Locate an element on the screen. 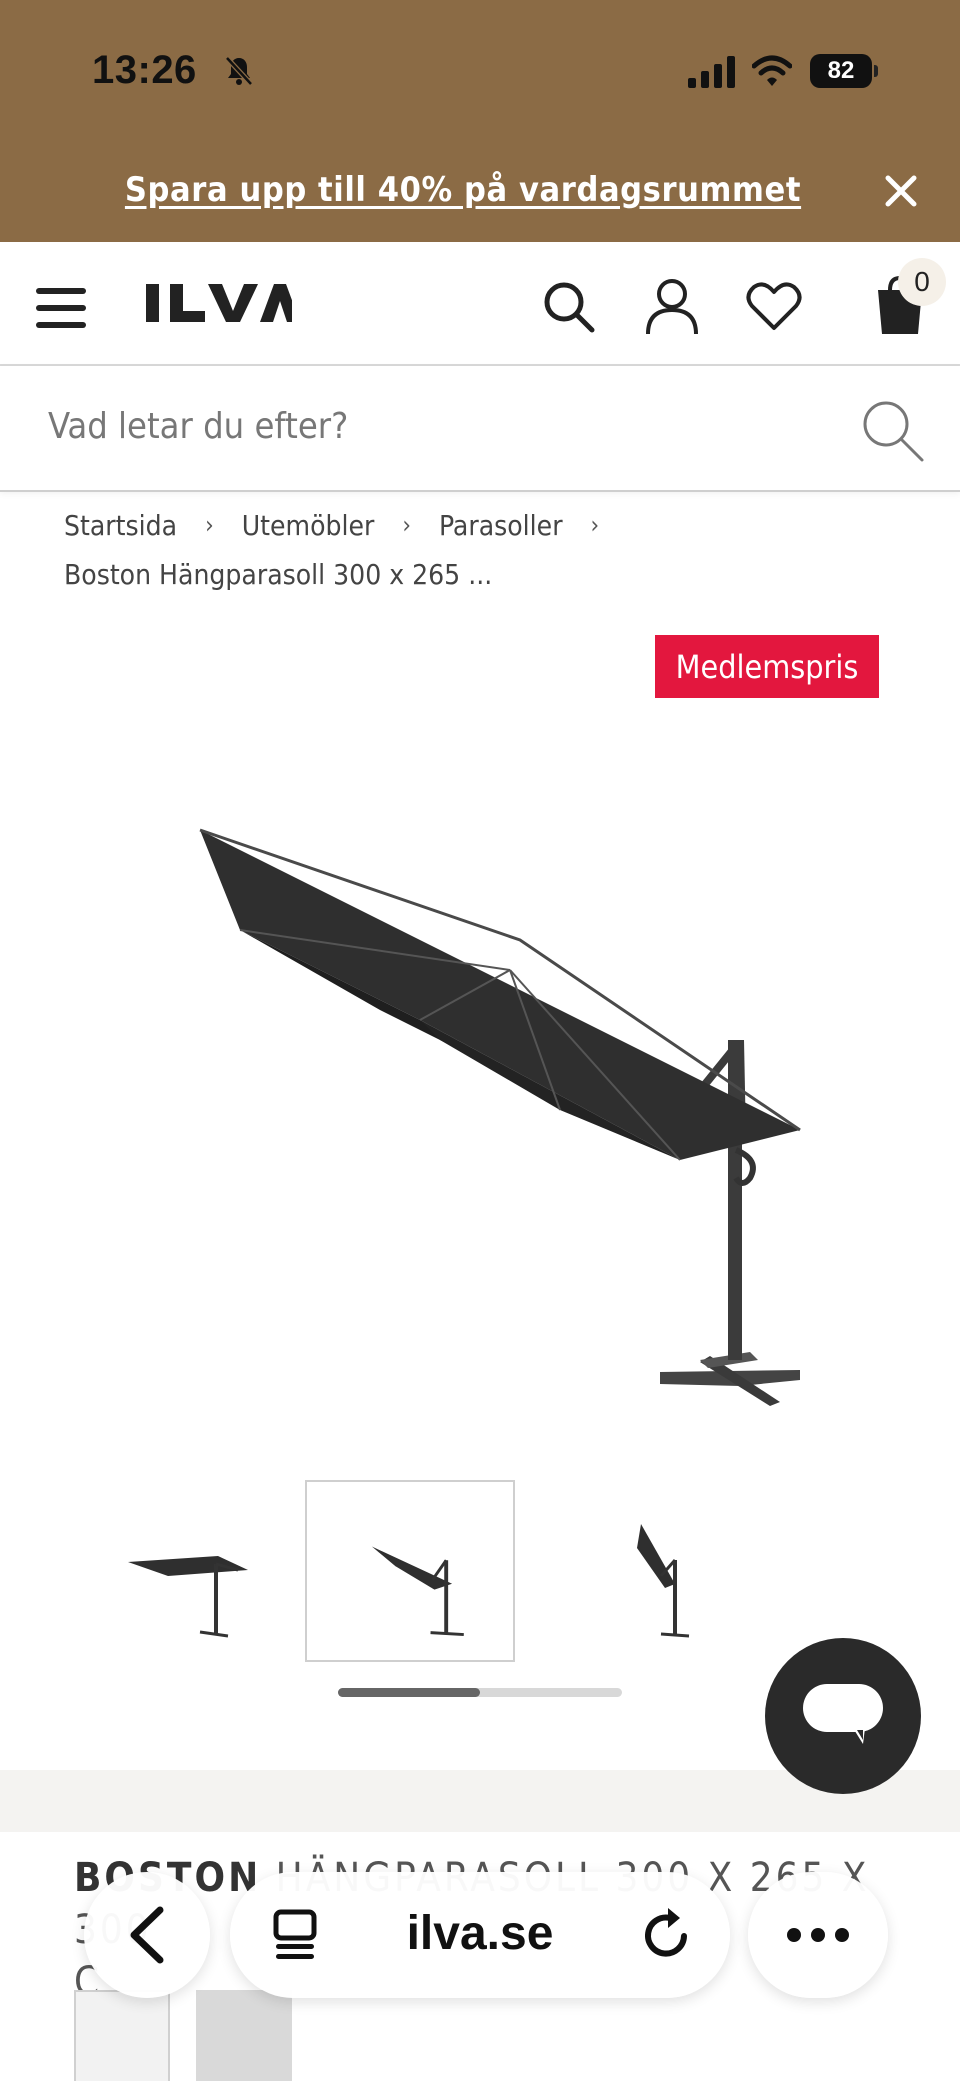 The image size is (960, 2081). signal-icon is located at coordinates (711, 72).